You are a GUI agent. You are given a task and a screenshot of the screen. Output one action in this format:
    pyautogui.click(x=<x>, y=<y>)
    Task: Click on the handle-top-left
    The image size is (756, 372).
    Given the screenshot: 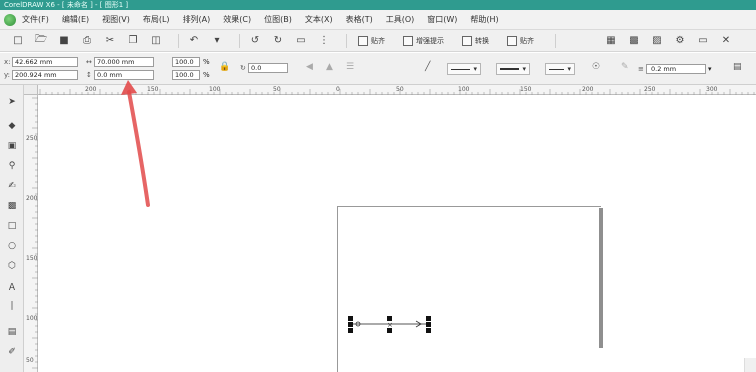 What is the action you would take?
    pyautogui.click(x=350, y=318)
    